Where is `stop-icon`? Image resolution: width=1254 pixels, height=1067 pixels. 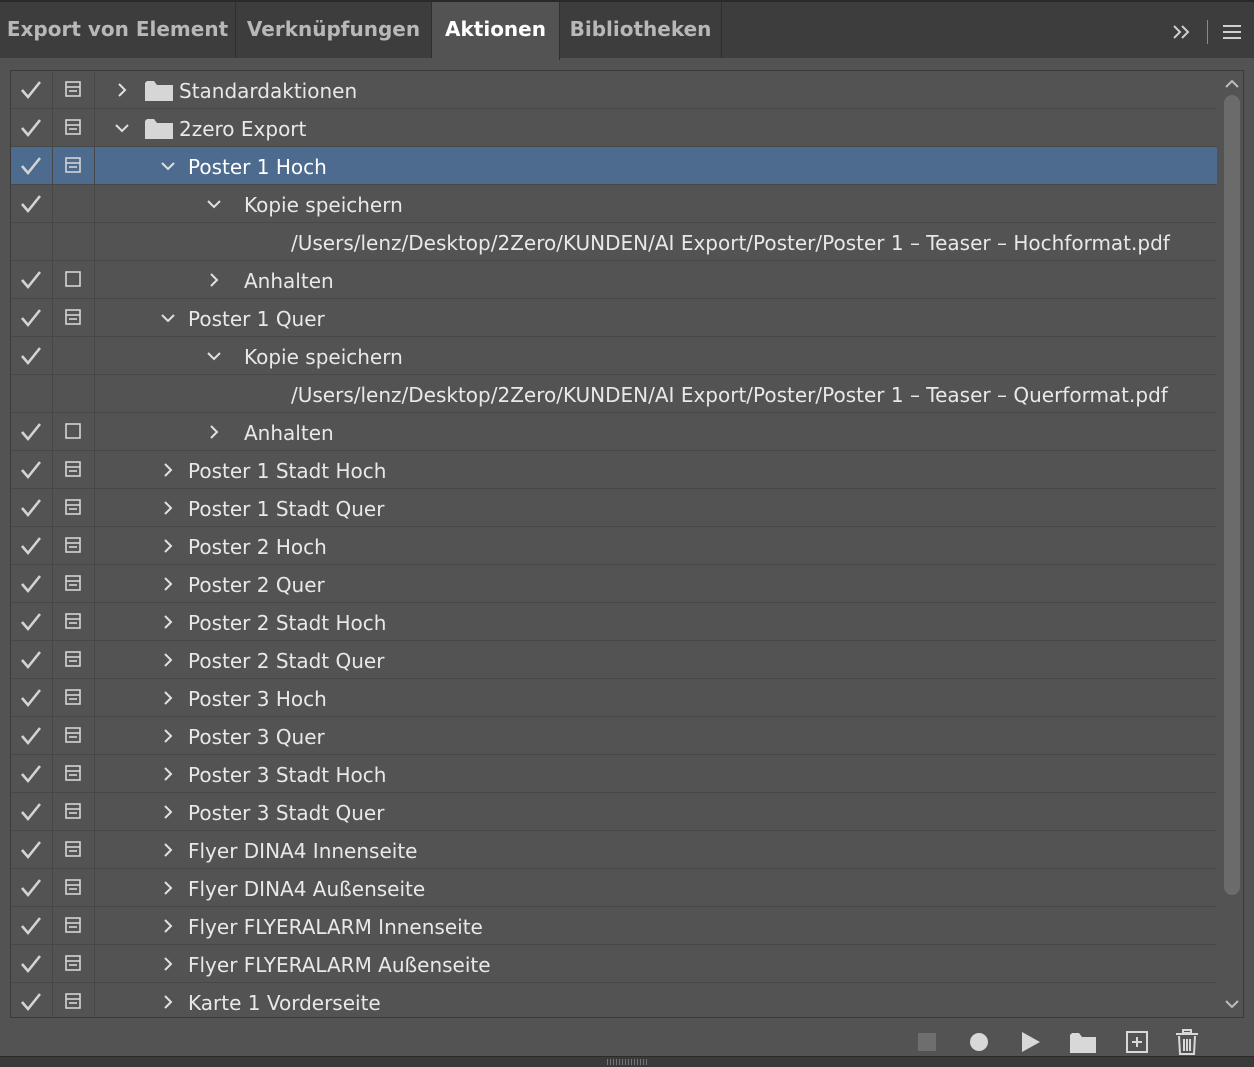 stop-icon is located at coordinates (927, 1042).